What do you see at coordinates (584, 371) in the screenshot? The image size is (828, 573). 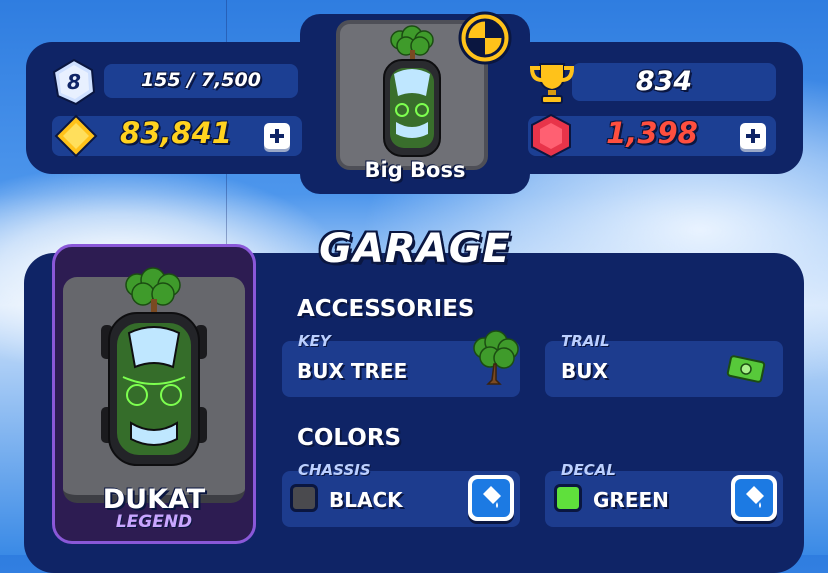 I see `trail-slot-value: BUX` at bounding box center [584, 371].